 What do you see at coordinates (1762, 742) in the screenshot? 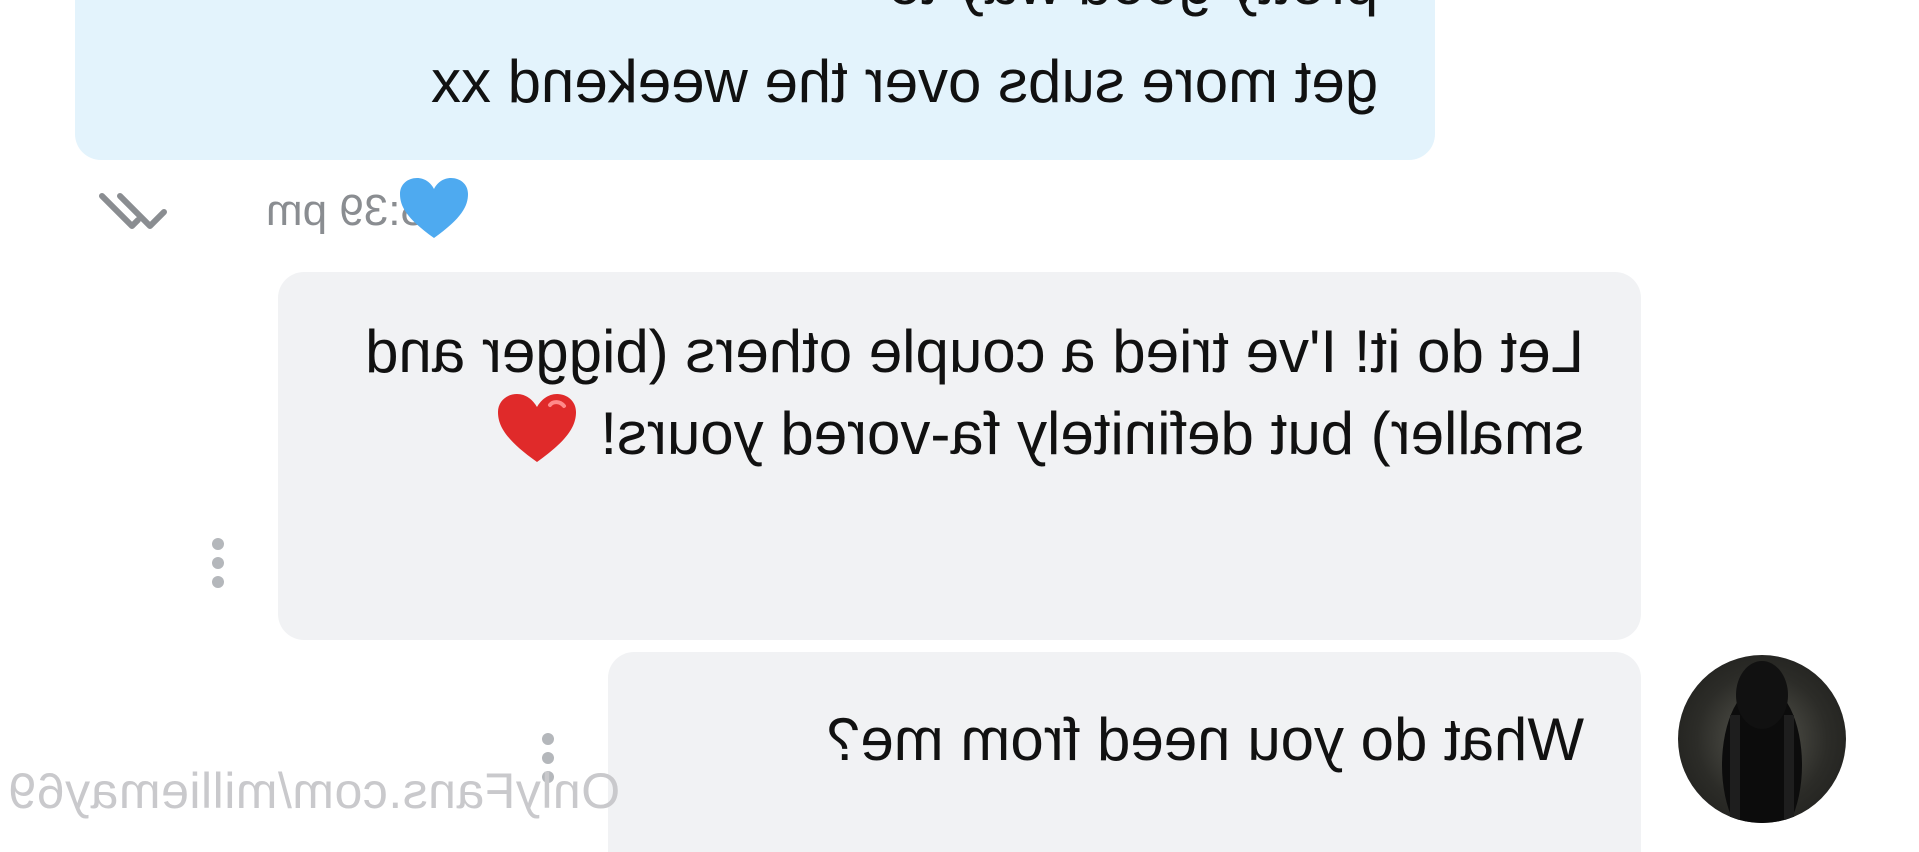
I see `avatar-image` at bounding box center [1762, 742].